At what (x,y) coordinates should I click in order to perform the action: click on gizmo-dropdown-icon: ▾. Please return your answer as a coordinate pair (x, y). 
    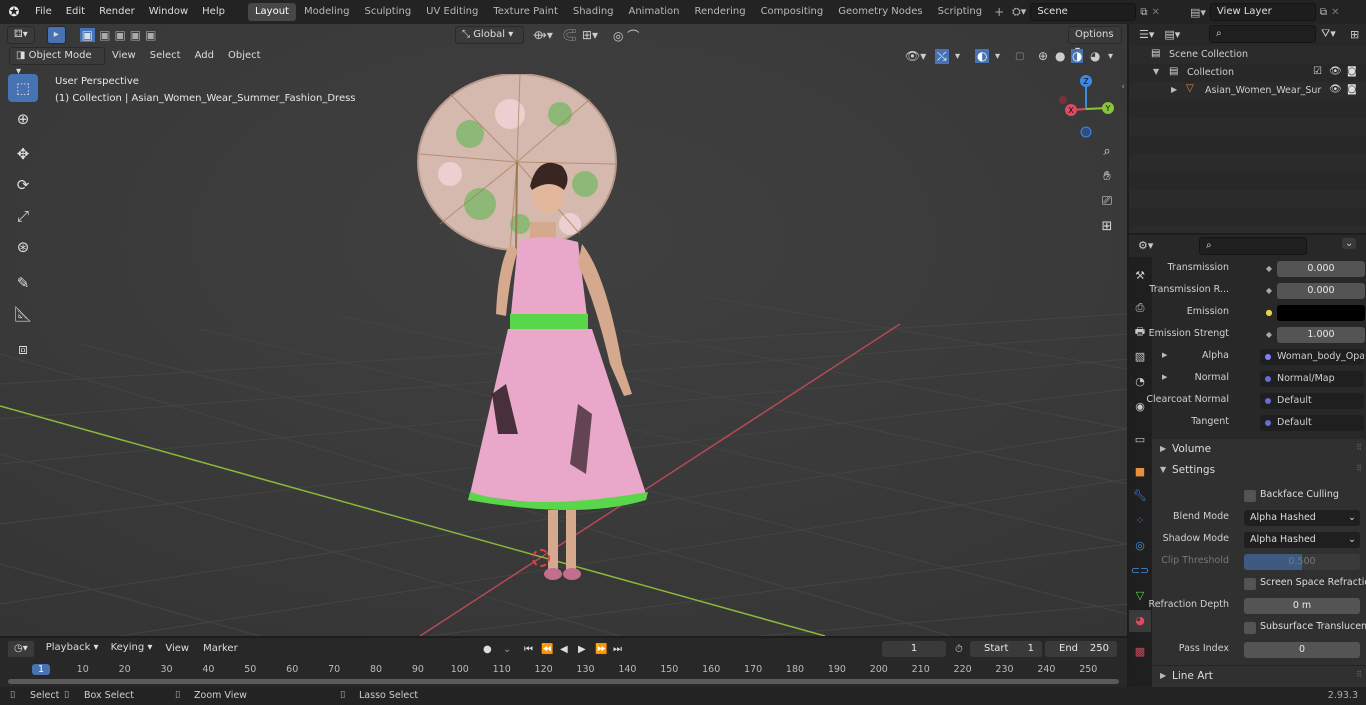
    Looking at the image, I should click on (957, 56).